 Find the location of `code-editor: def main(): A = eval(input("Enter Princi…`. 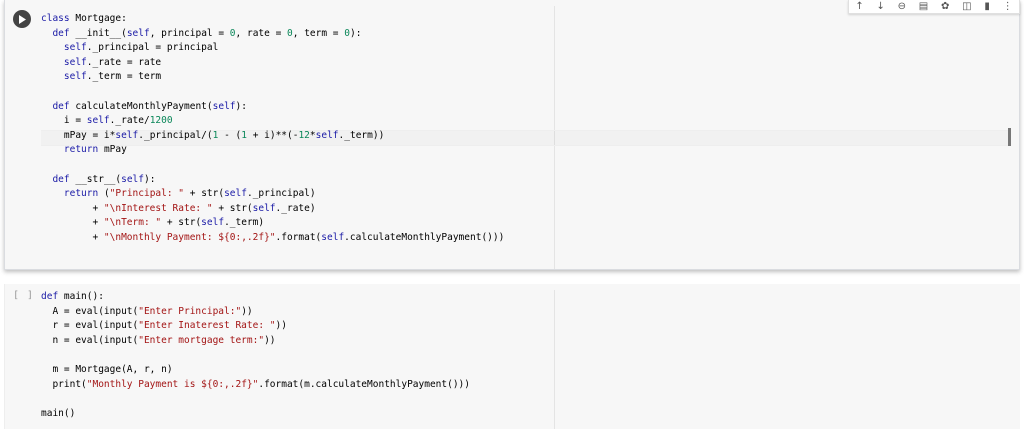

code-editor: def main(): A = eval(input("Enter Princi… is located at coordinates (255, 355).